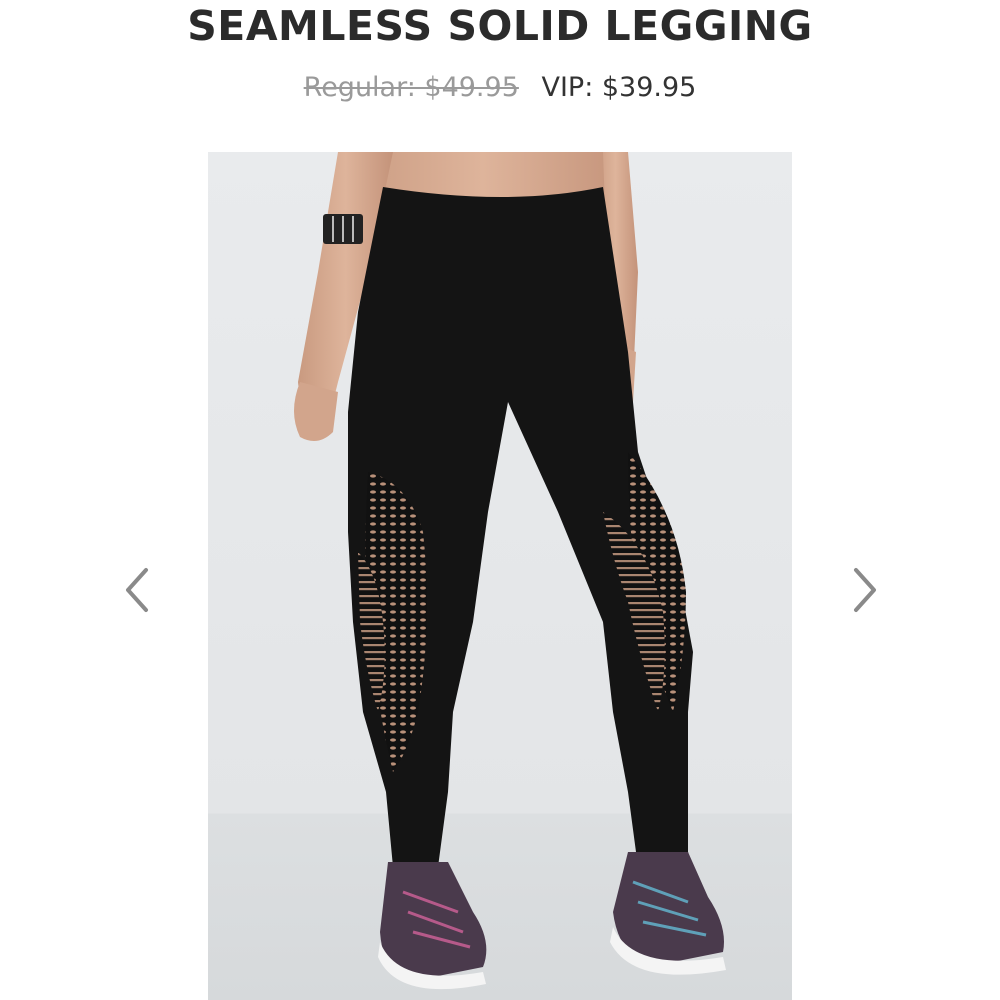  I want to click on product-title: SEAMLESS SOLID LEGGING, so click(500, 26).